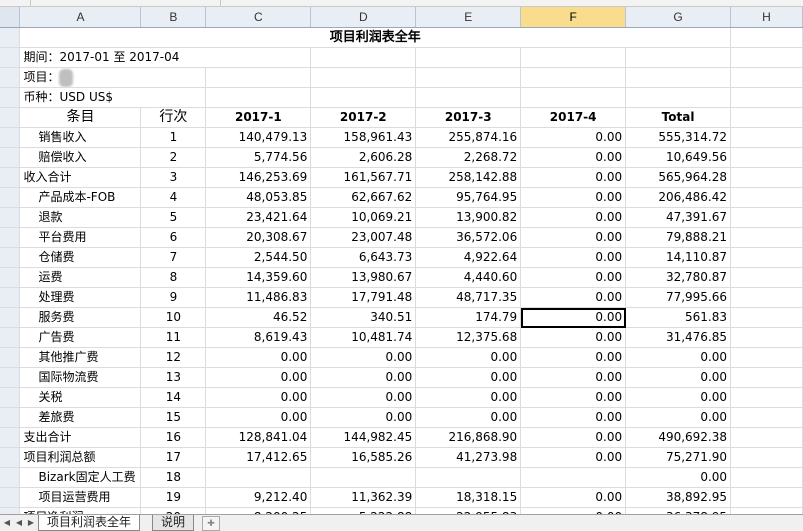 The height and width of the screenshot is (531, 803). Describe the element at coordinates (258, 257) in the screenshot. I see `value-period-1: 2,544.50` at that location.